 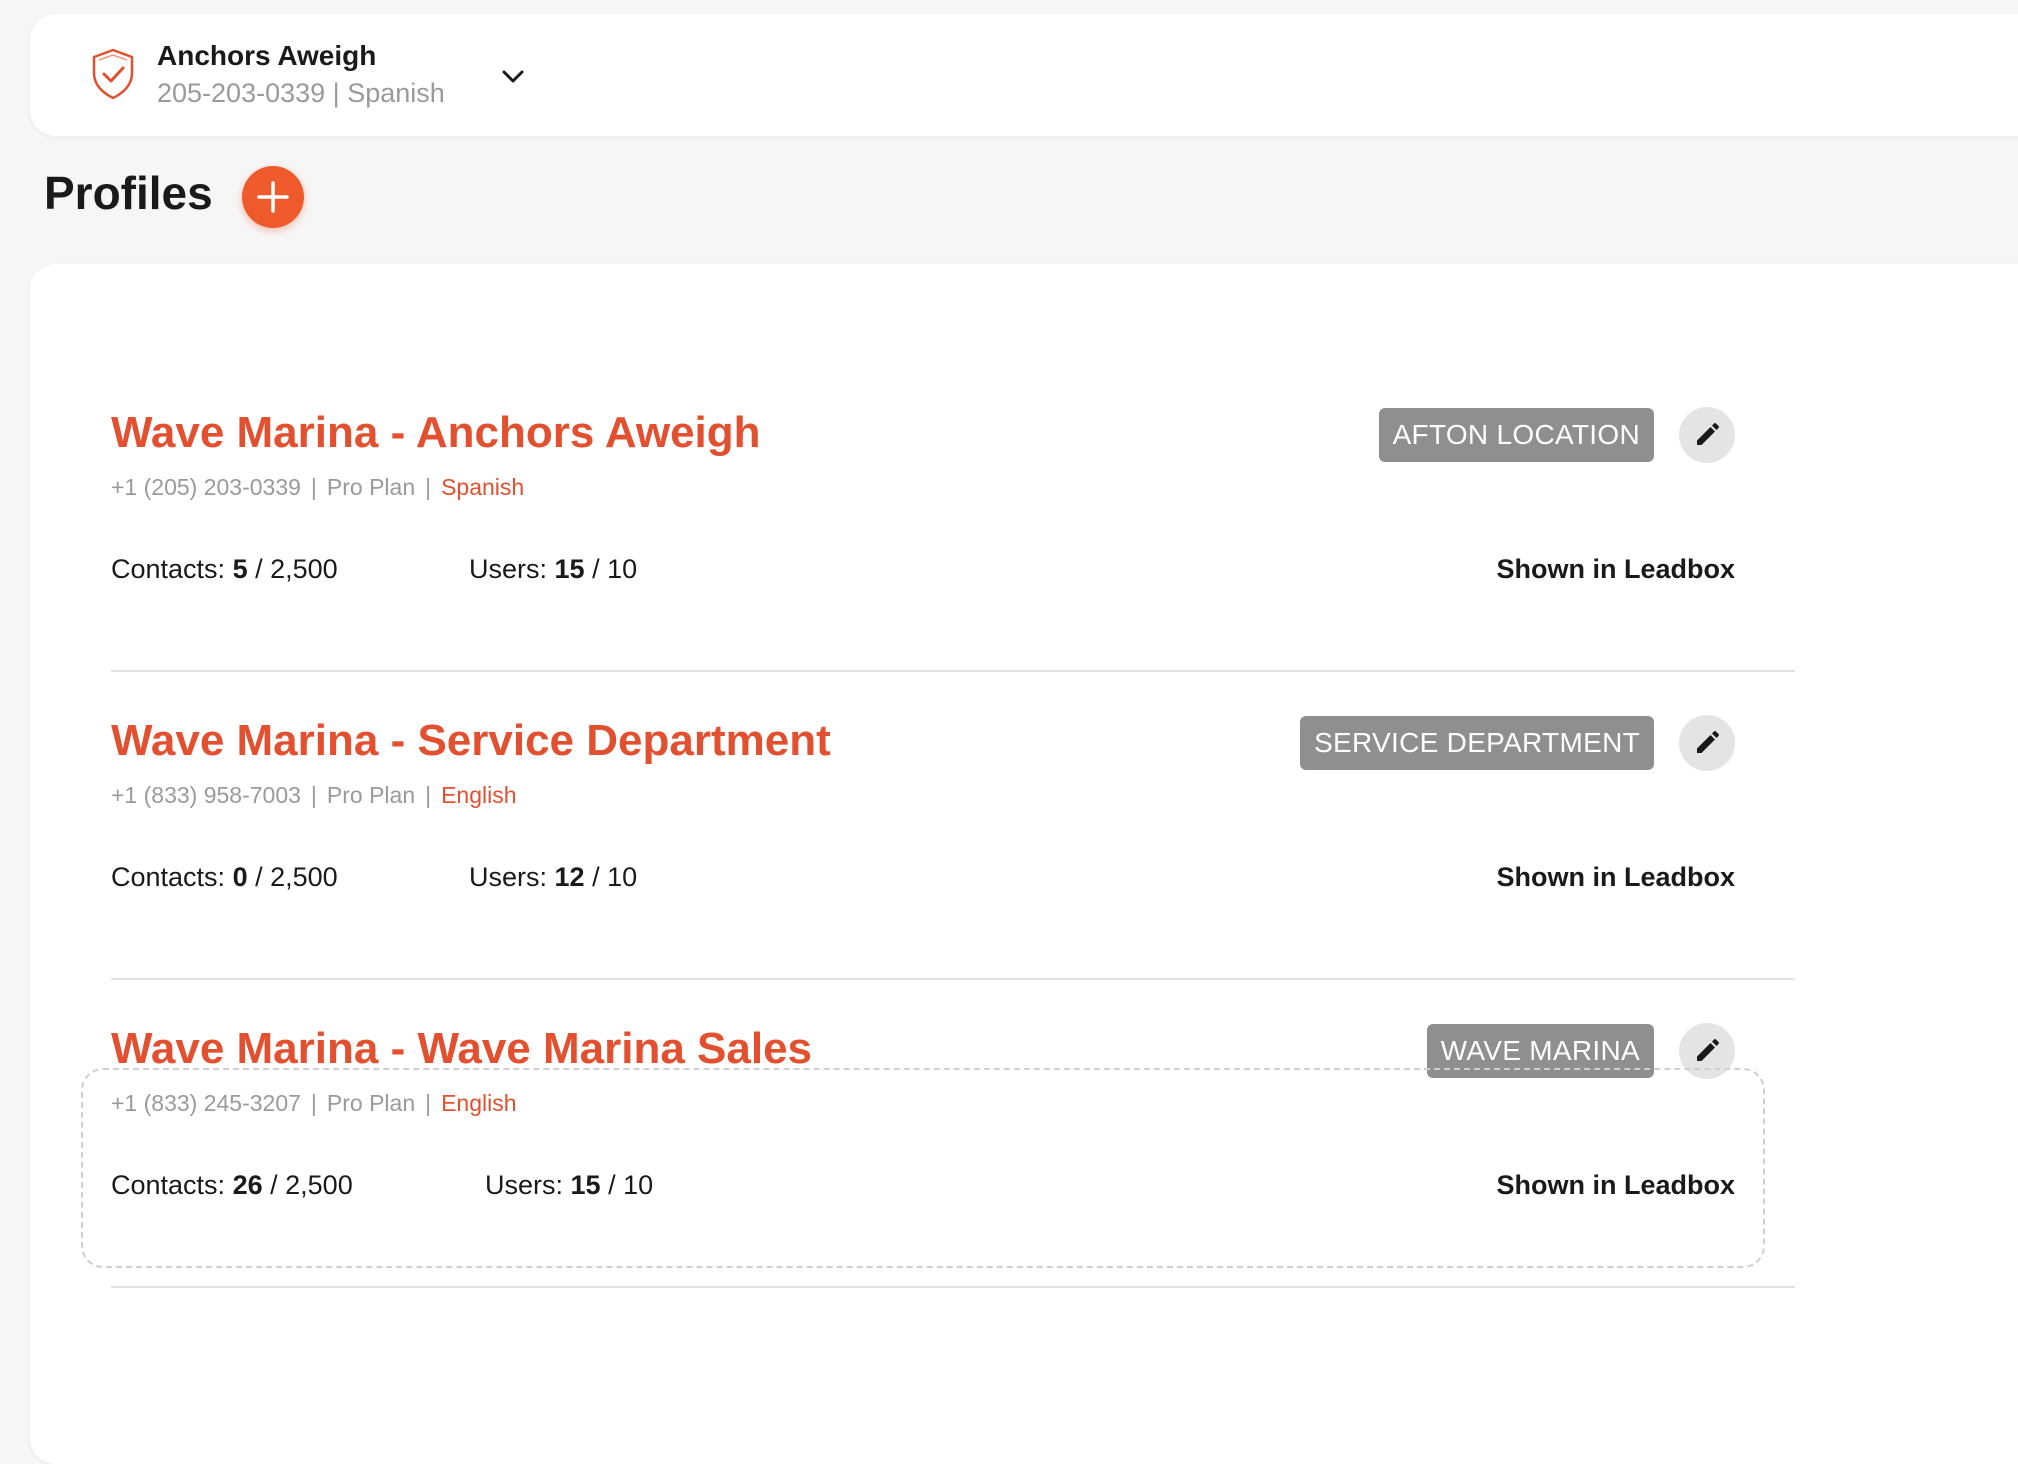 I want to click on plus-icon, so click(x=273, y=197).